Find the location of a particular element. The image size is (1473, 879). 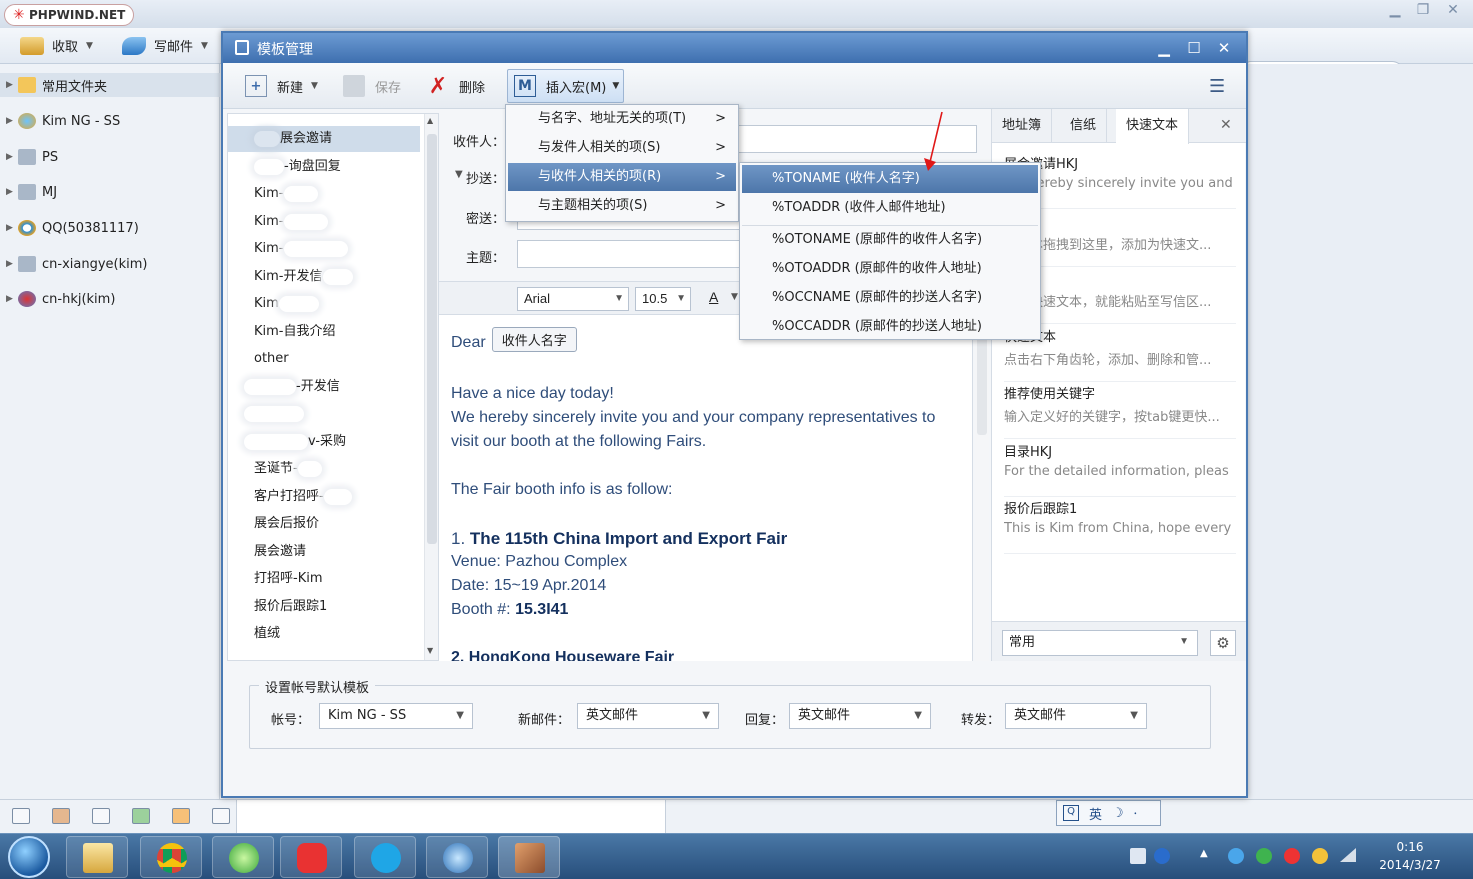

quick-text-item: 报价后跟踪1 This is Kim from China, hope every is located at coordinates (1120, 526).